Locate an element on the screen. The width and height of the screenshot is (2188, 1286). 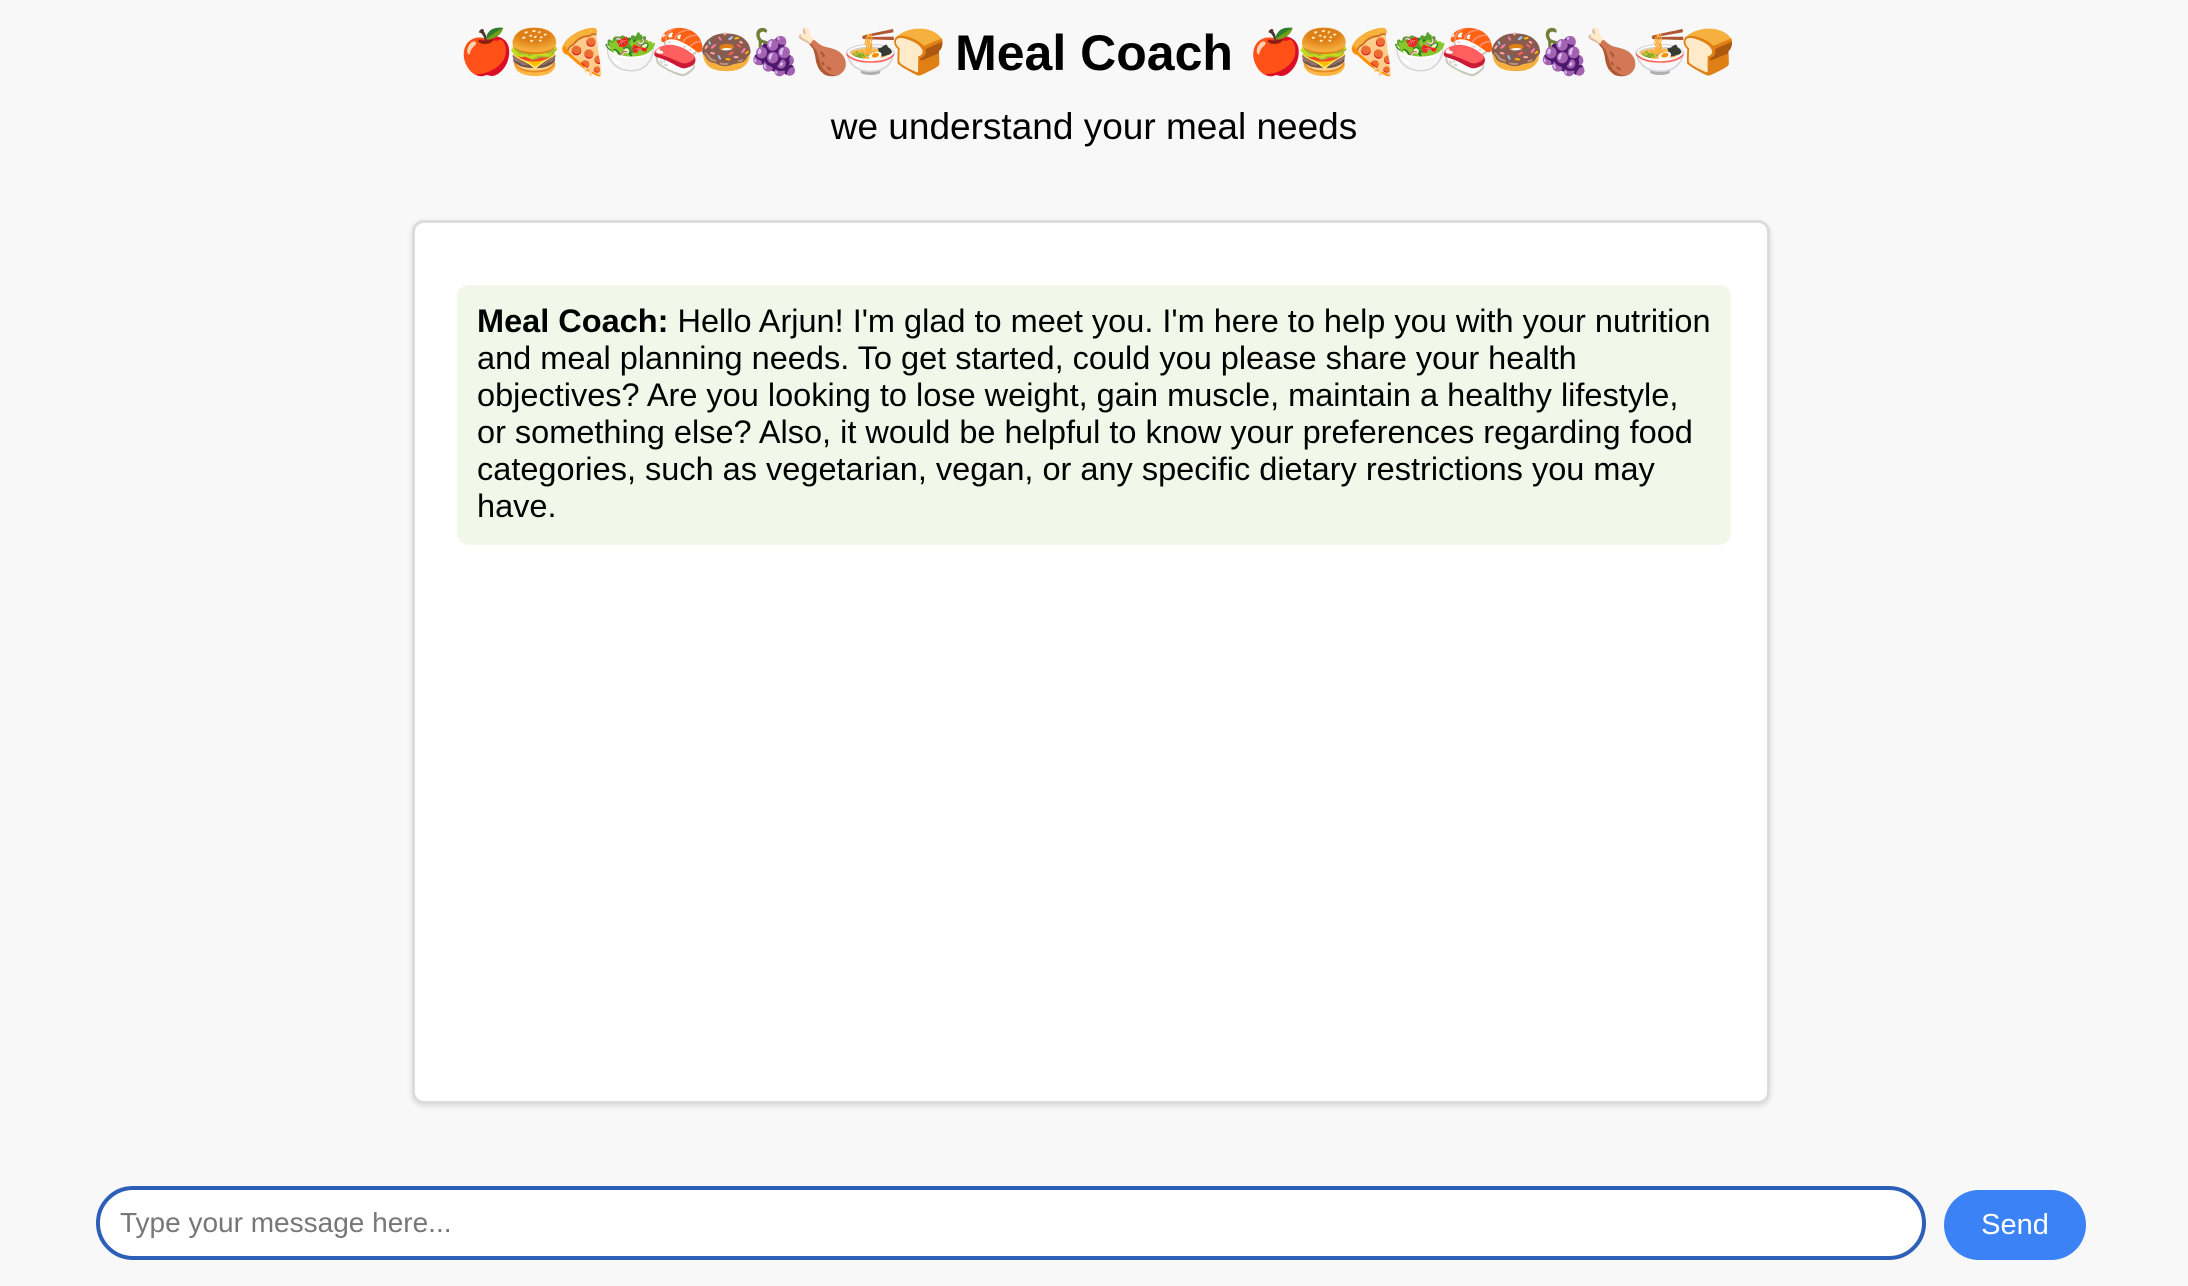
page-title: Meal Coach is located at coordinates (1094, 53).